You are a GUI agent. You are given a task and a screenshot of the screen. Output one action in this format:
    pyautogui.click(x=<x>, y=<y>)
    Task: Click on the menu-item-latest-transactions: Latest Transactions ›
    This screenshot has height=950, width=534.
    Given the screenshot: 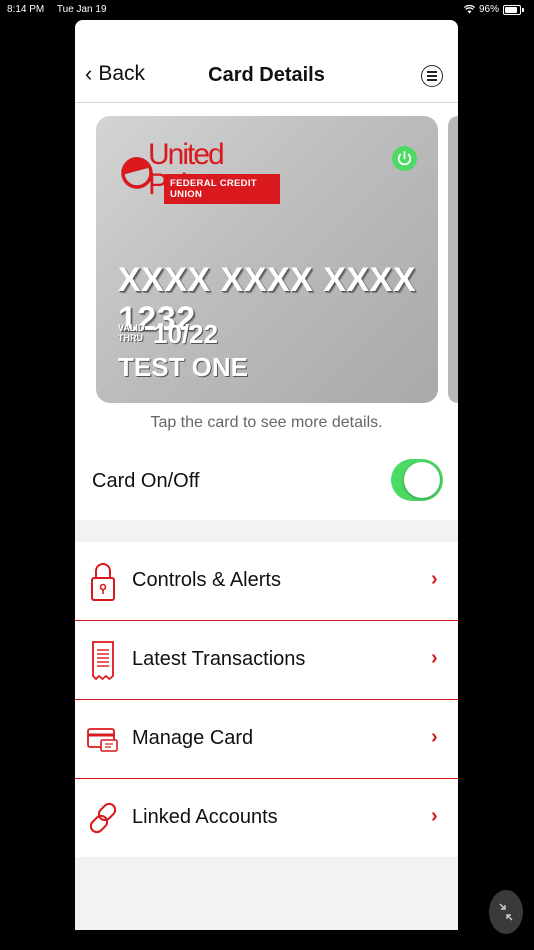 What is the action you would take?
    pyautogui.click(x=266, y=660)
    